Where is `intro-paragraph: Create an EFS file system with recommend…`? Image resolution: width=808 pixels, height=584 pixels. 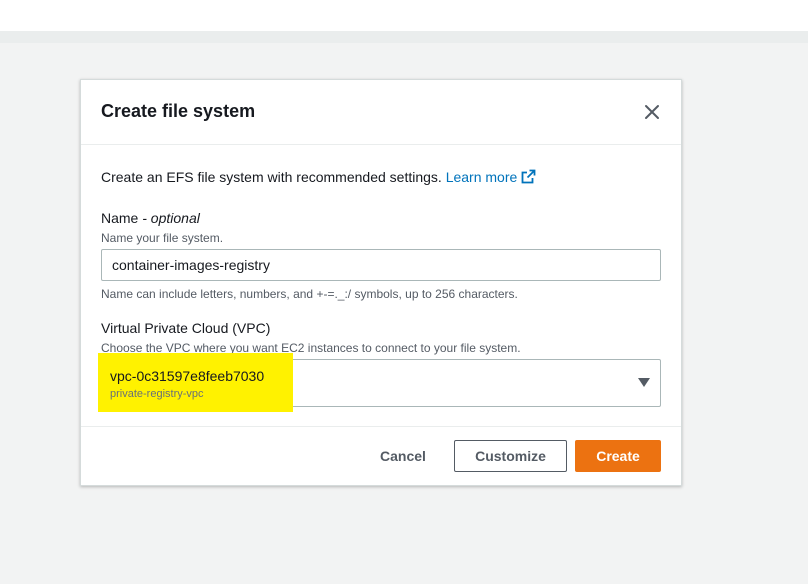 intro-paragraph: Create an EFS file system with recommend… is located at coordinates (318, 178).